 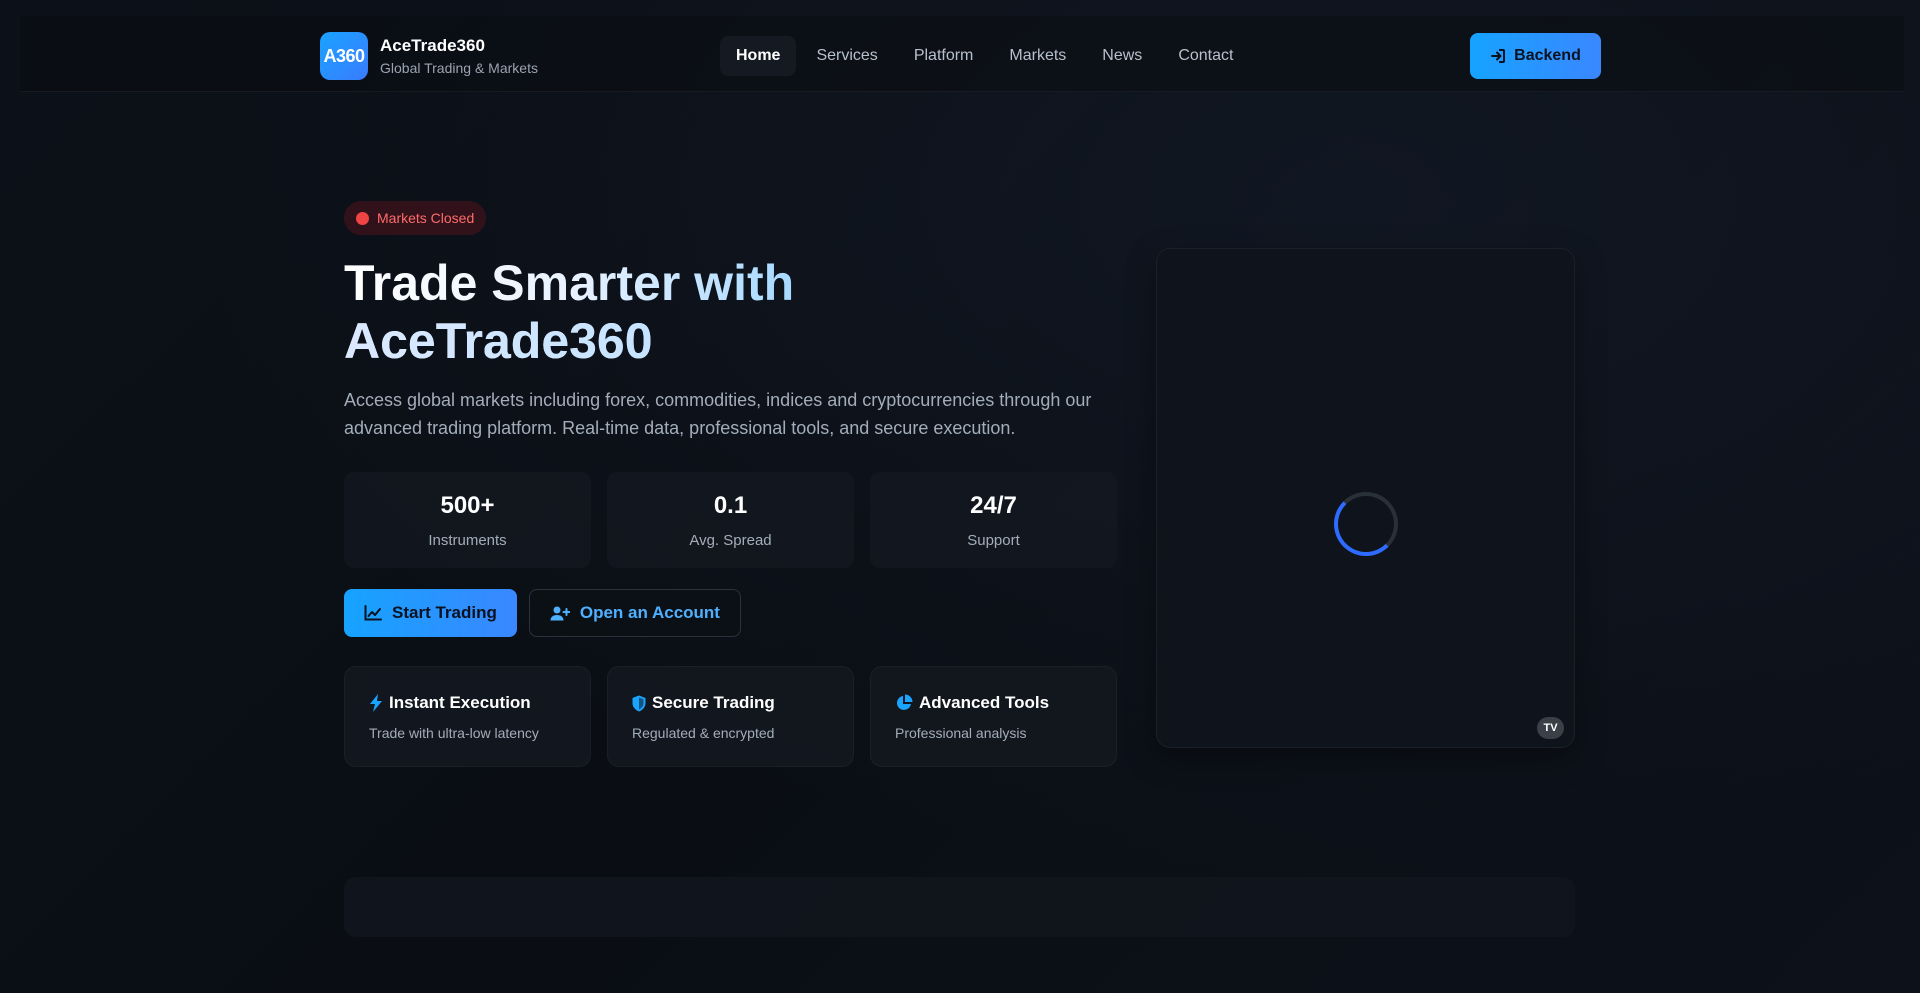 I want to click on stat-card: 0.1 Avg. Spread, so click(x=730, y=520).